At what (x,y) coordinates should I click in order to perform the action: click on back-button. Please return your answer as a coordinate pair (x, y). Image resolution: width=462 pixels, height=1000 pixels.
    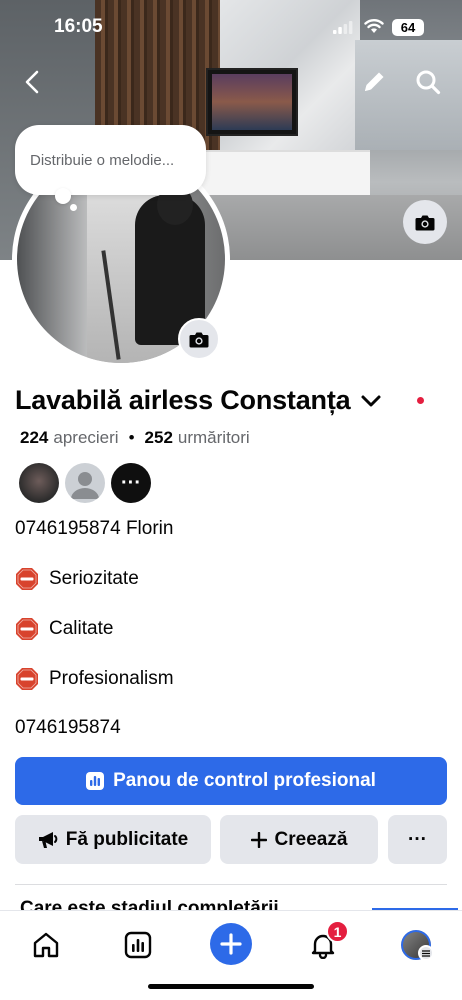
    Looking at the image, I should click on (32, 82).